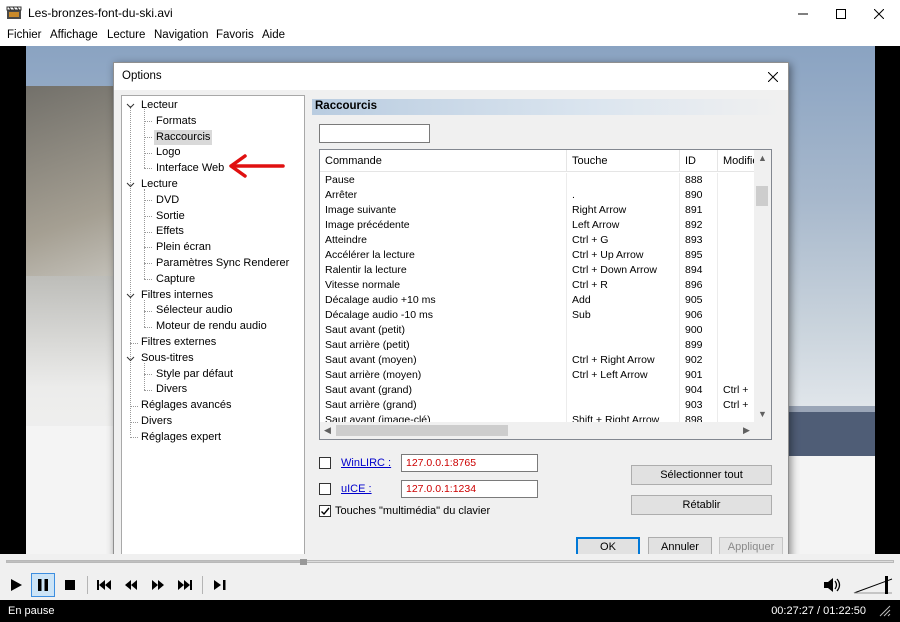 The width and height of the screenshot is (900, 622). I want to click on tree-item-interface-web: Interface Web, so click(190, 168).